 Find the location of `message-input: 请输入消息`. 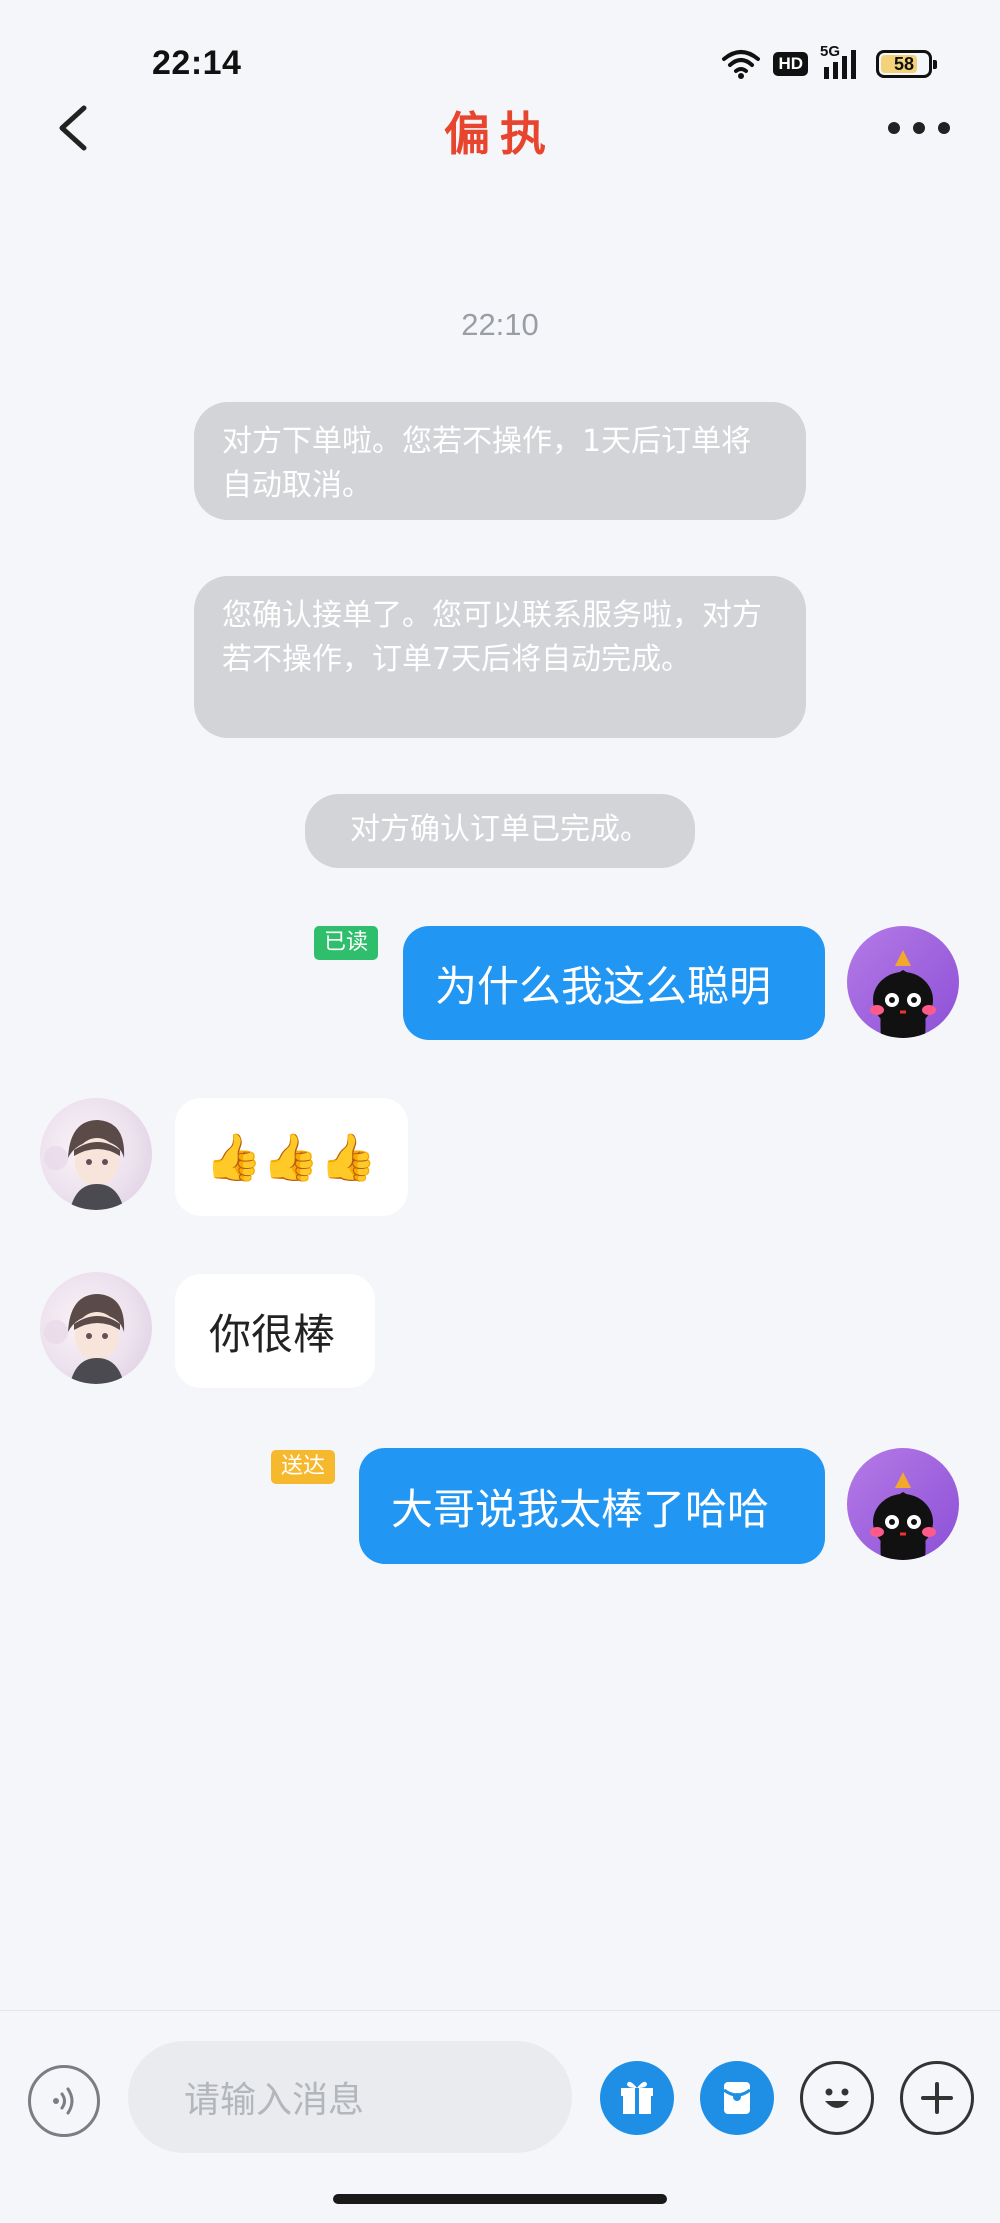

message-input: 请输入消息 is located at coordinates (350, 2097).